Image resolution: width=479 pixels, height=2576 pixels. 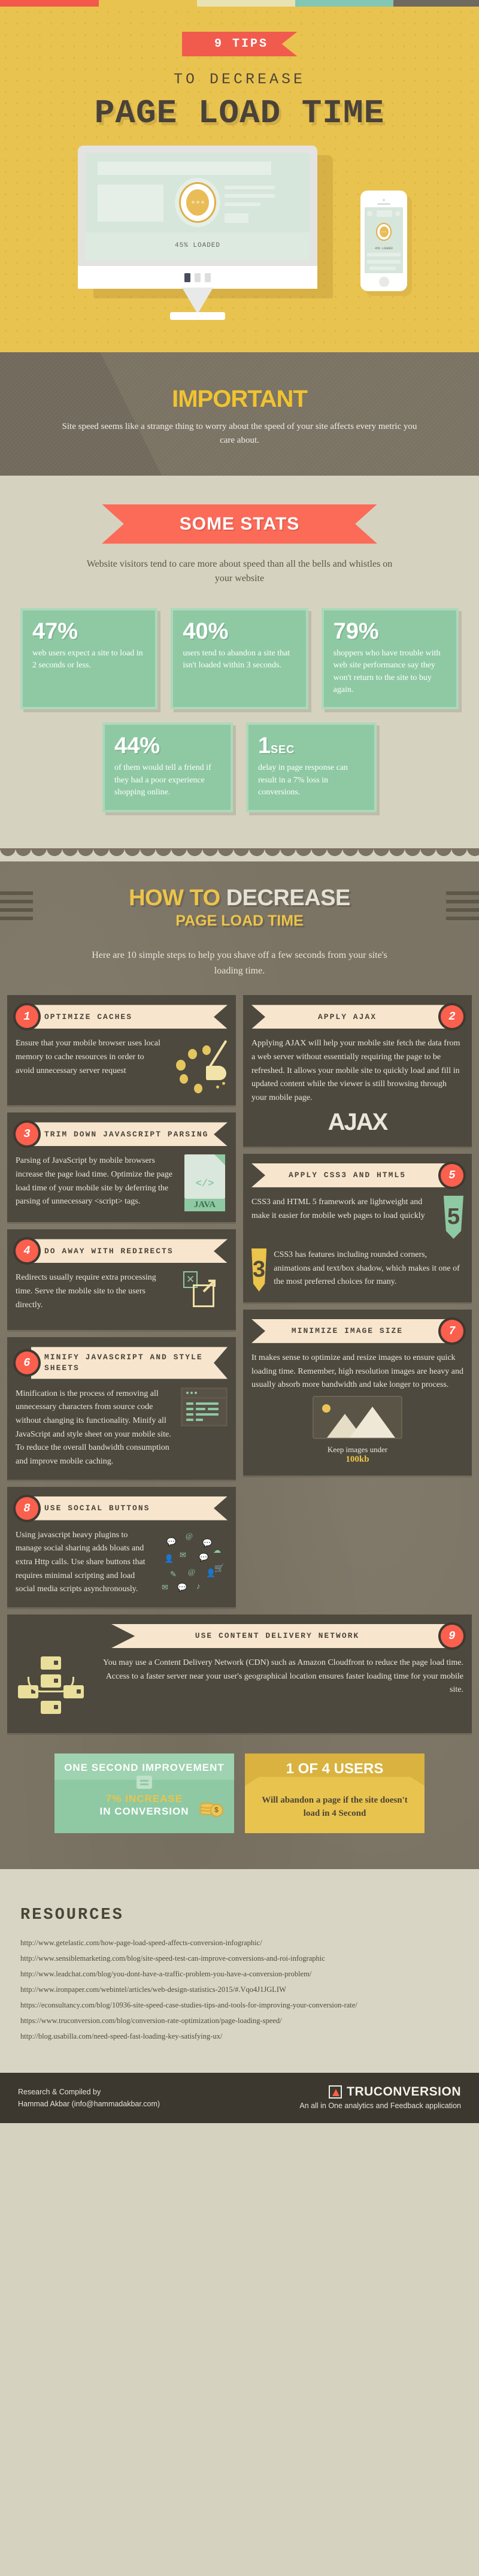 I want to click on how-title-white: DECREASE, so click(x=288, y=898).